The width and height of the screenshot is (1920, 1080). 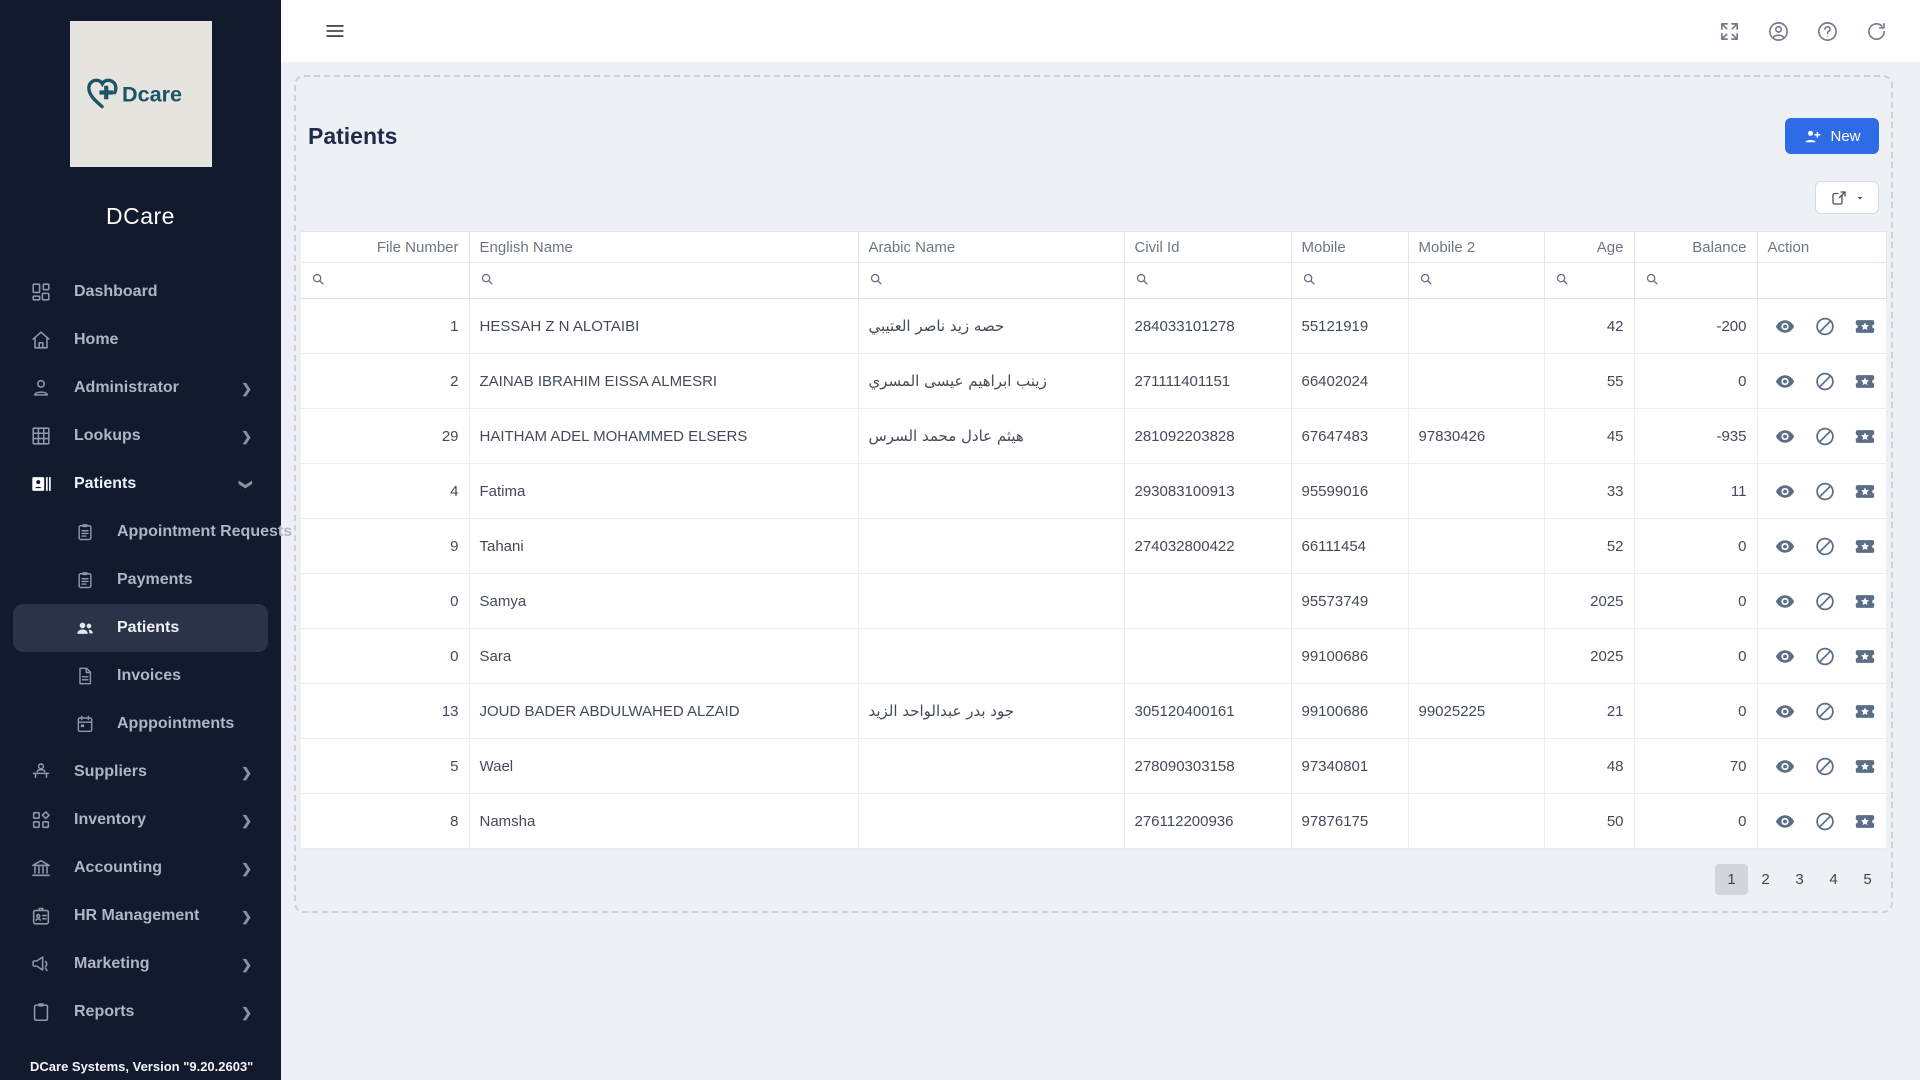 I want to click on sidebar-item: Suppliers ❯, so click(x=140, y=772).